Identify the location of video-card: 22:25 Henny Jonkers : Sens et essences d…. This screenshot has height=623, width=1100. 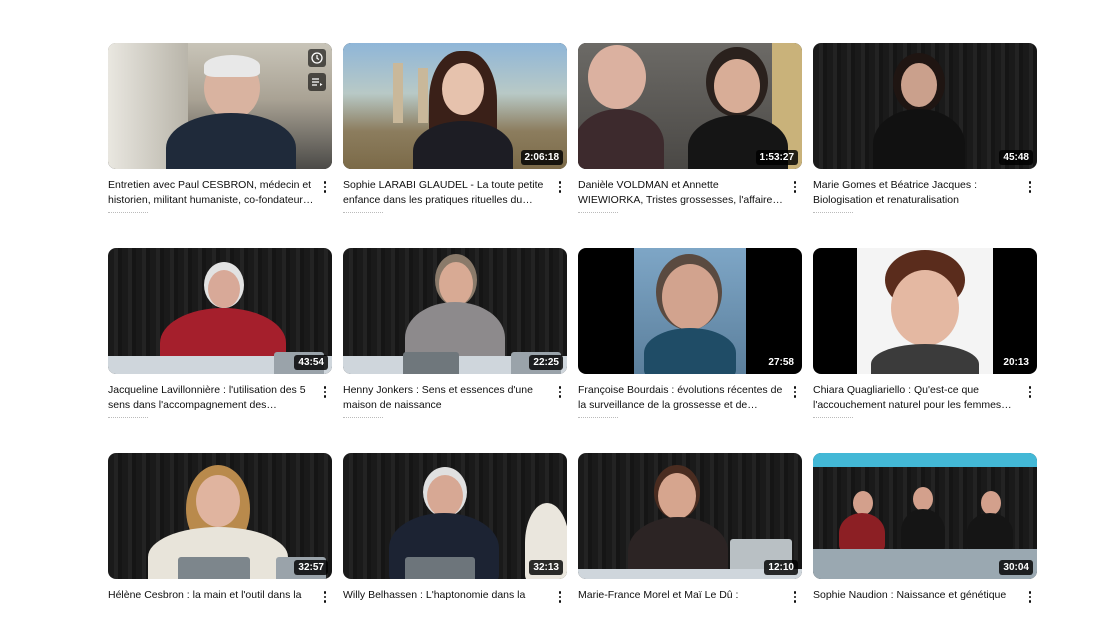
(455, 350).